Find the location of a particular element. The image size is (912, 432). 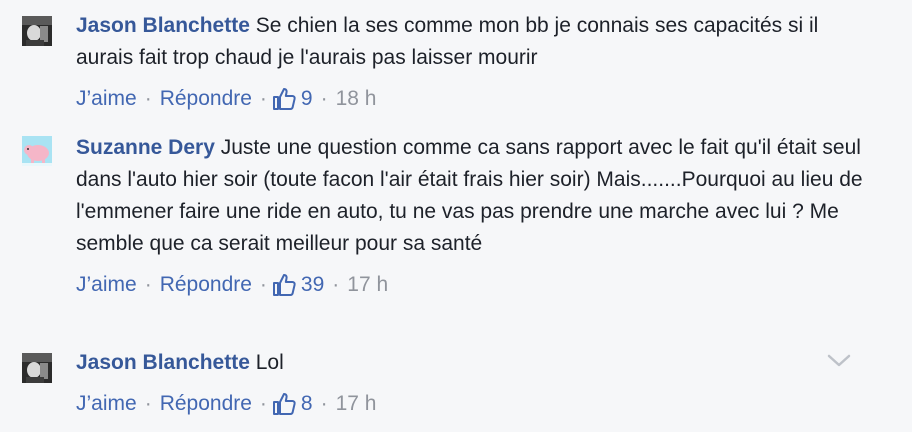

chevron-down-icon is located at coordinates (839, 360).